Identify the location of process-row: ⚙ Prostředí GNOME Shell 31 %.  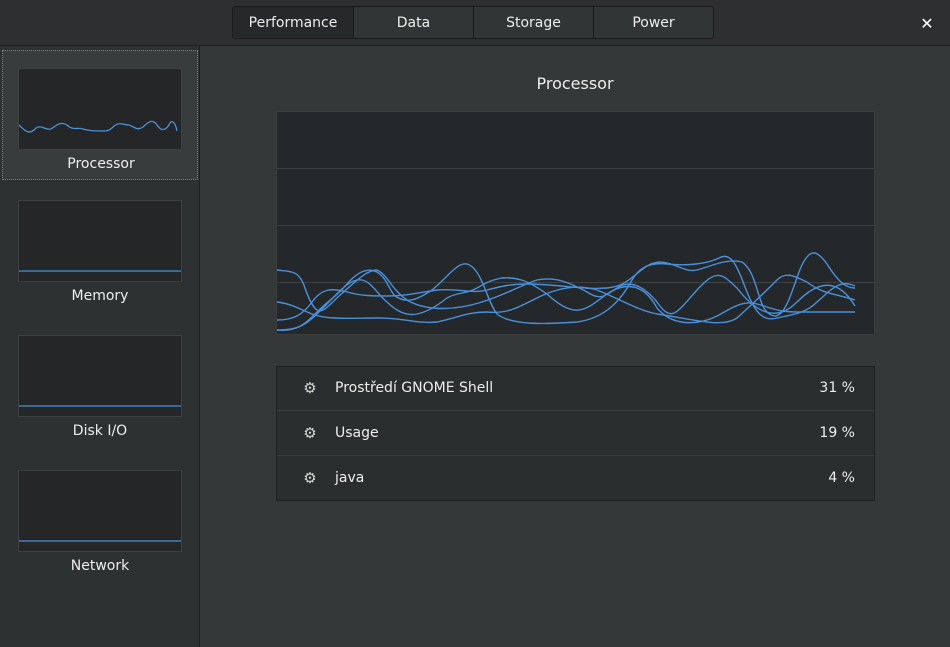
(575, 389).